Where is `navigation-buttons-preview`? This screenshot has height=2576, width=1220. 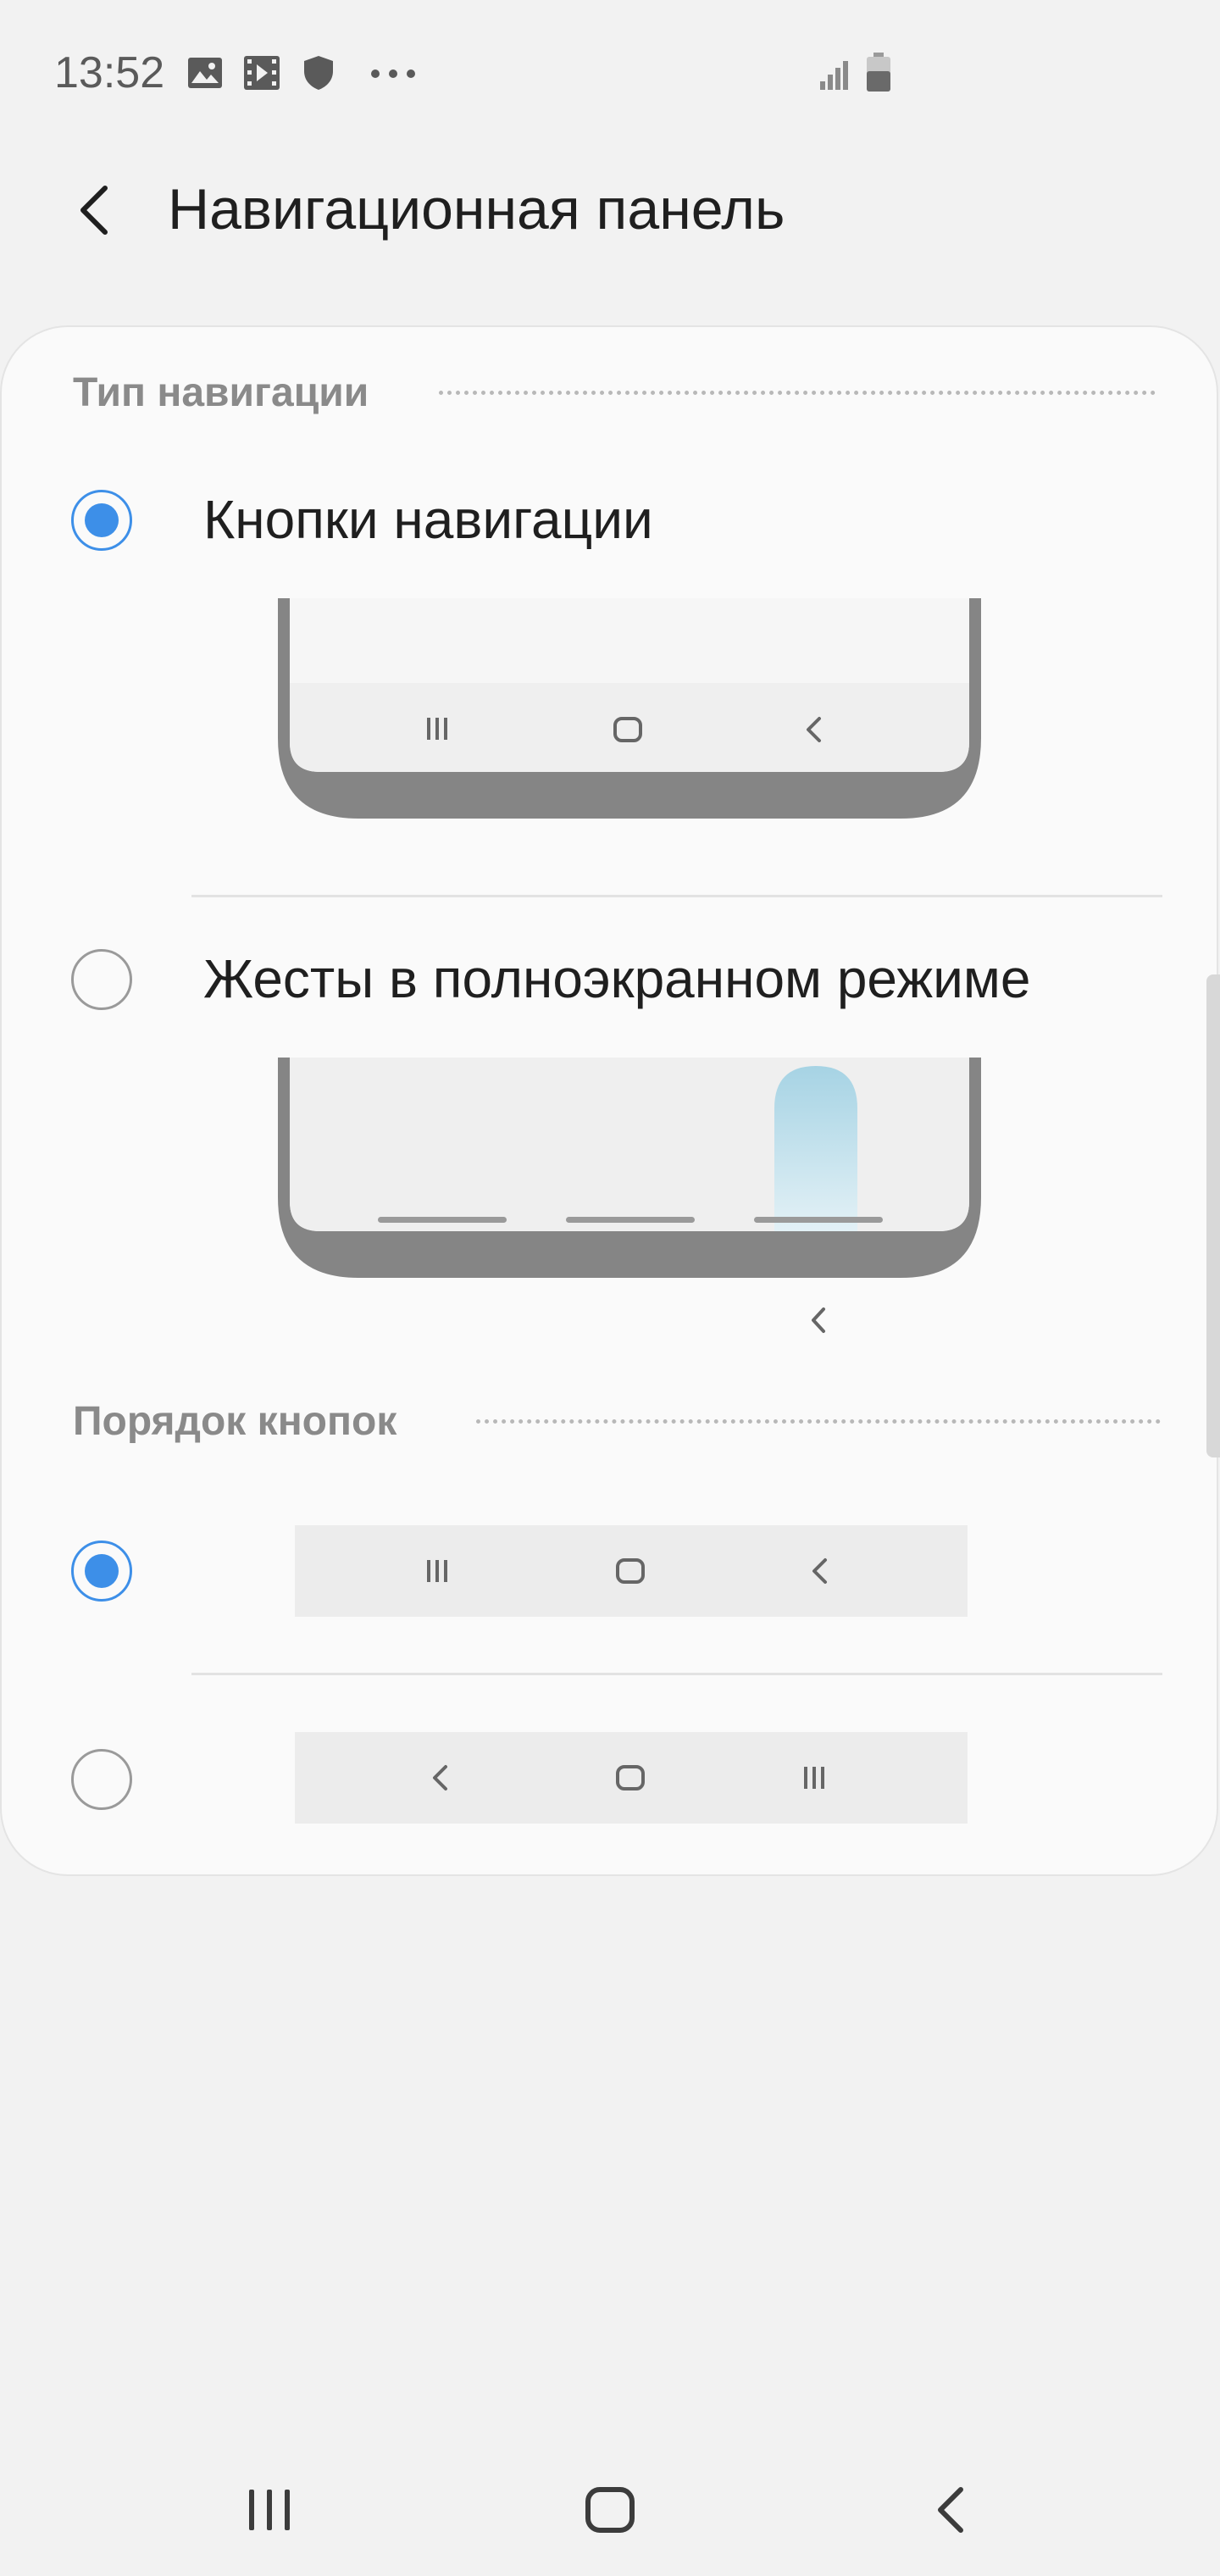 navigation-buttons-preview is located at coordinates (629, 717).